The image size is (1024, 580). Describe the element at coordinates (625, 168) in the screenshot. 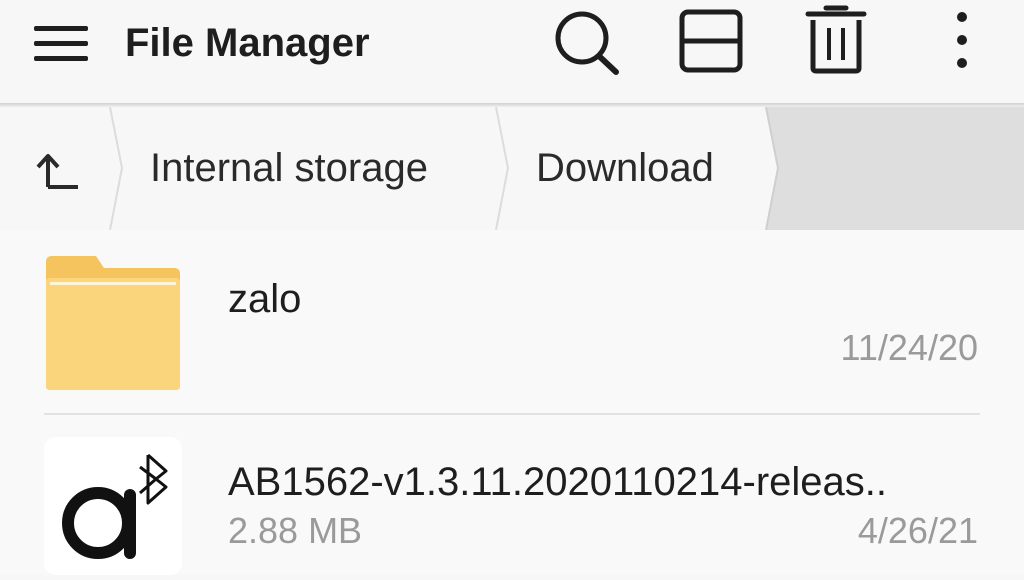

I see `breadcrumb-item-download: Download` at that location.